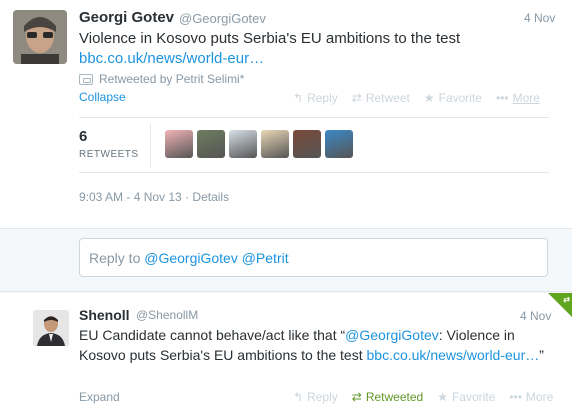 Image resolution: width=572 pixels, height=416 pixels. What do you see at coordinates (210, 197) in the screenshot?
I see `details-link: Details` at bounding box center [210, 197].